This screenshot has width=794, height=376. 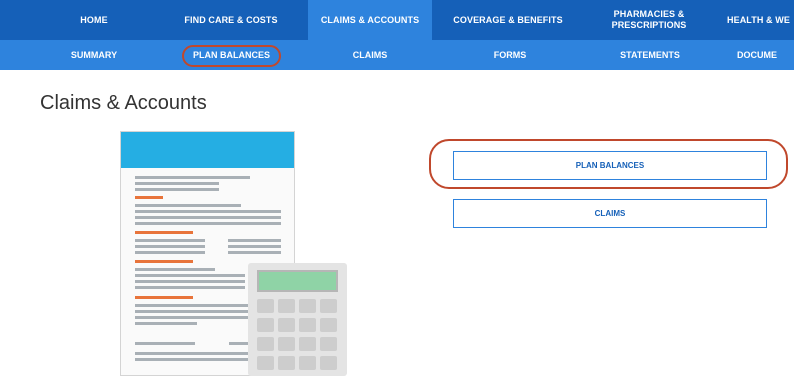 I want to click on subnav-documents: DOCUME, so click(x=765, y=55).